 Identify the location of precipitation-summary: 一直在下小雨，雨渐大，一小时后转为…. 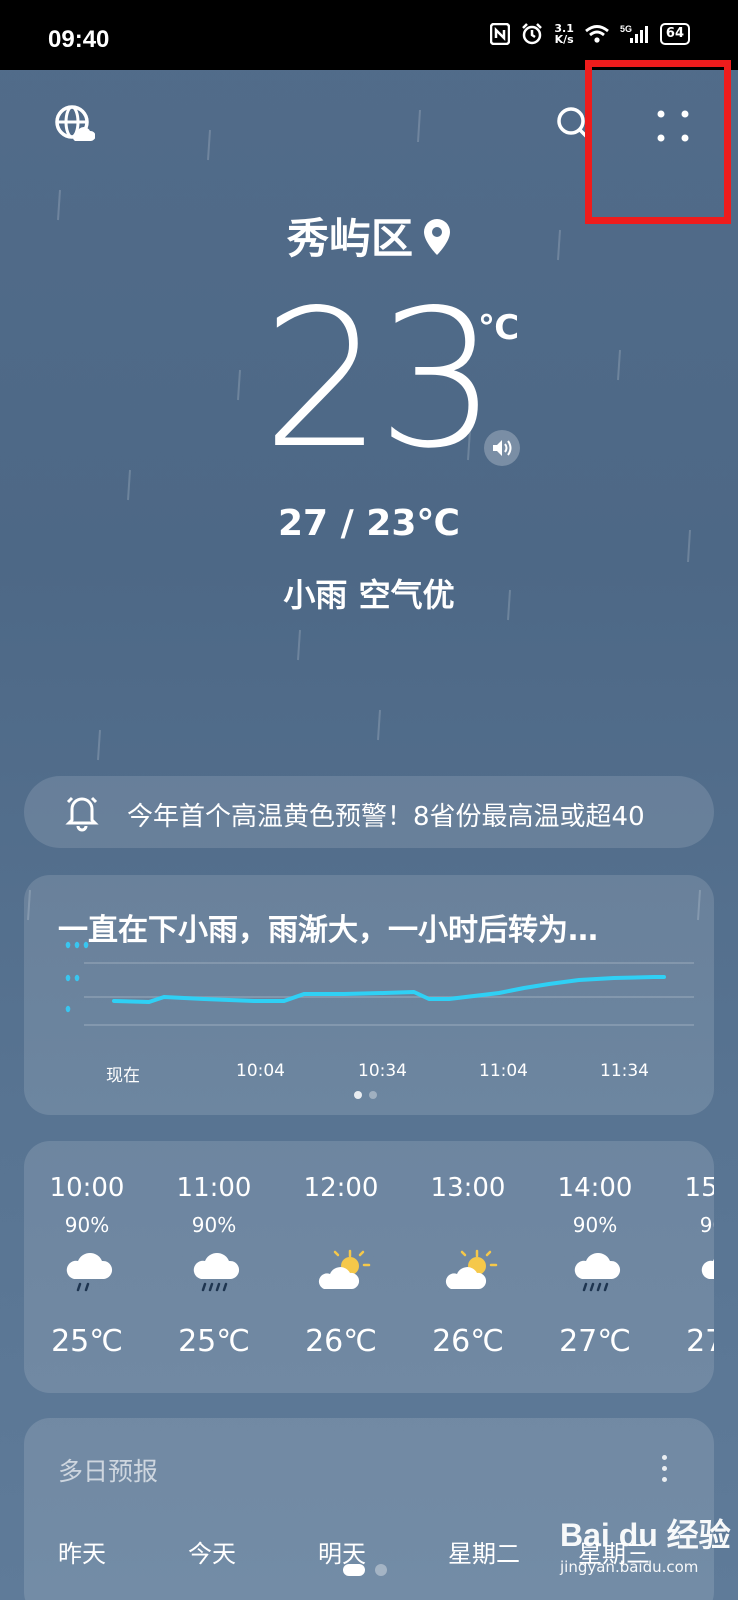
(328, 930).